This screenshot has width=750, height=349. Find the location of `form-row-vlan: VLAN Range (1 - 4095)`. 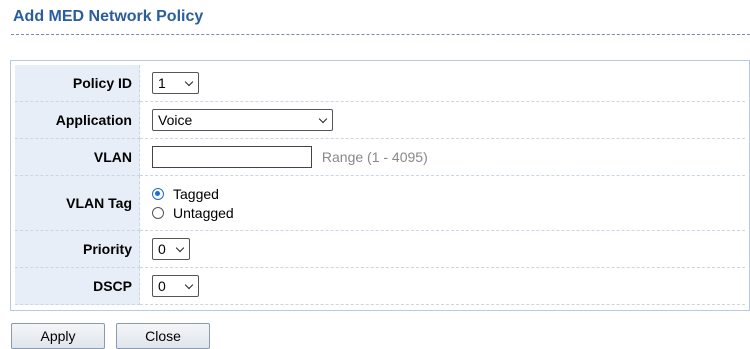

form-row-vlan: VLAN Range (1 - 4095) is located at coordinates (380, 157).